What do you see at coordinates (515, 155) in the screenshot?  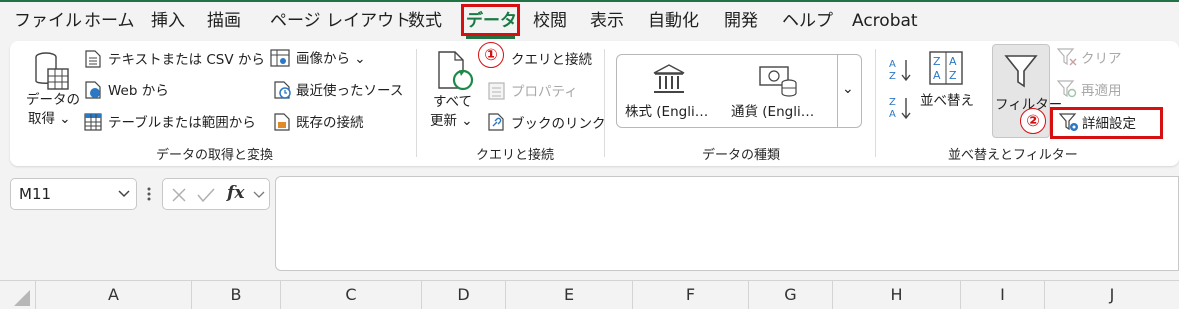 I see `group-label-queries: クエリと接続` at bounding box center [515, 155].